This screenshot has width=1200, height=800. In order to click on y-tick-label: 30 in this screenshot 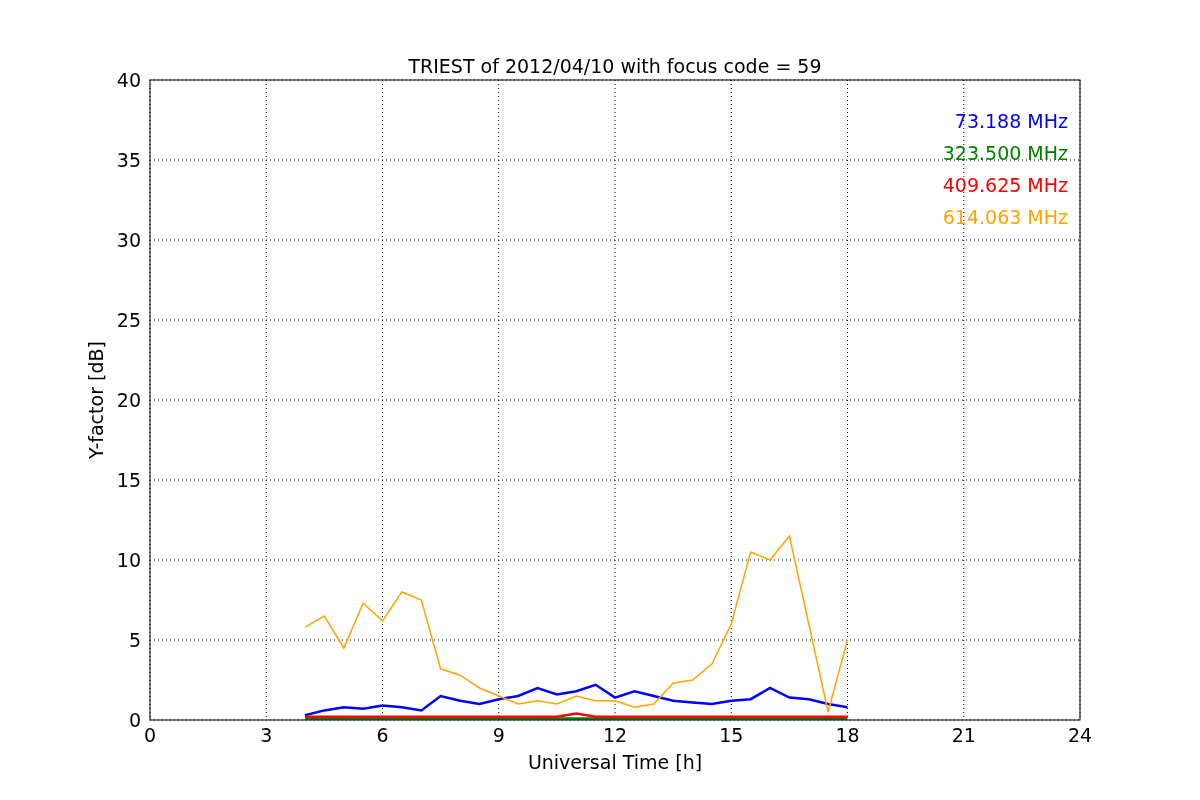, I will do `click(128, 240)`.